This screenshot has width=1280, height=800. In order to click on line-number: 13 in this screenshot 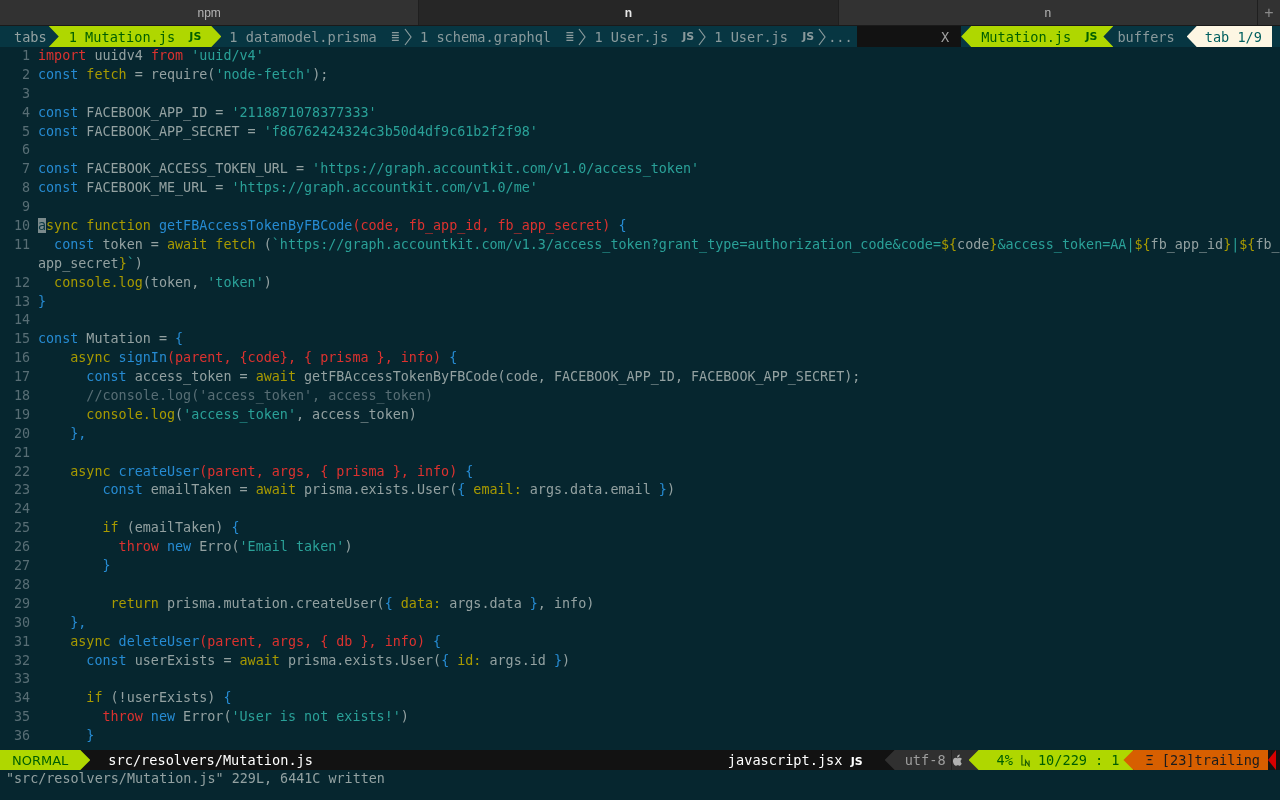, I will do `click(21, 301)`.